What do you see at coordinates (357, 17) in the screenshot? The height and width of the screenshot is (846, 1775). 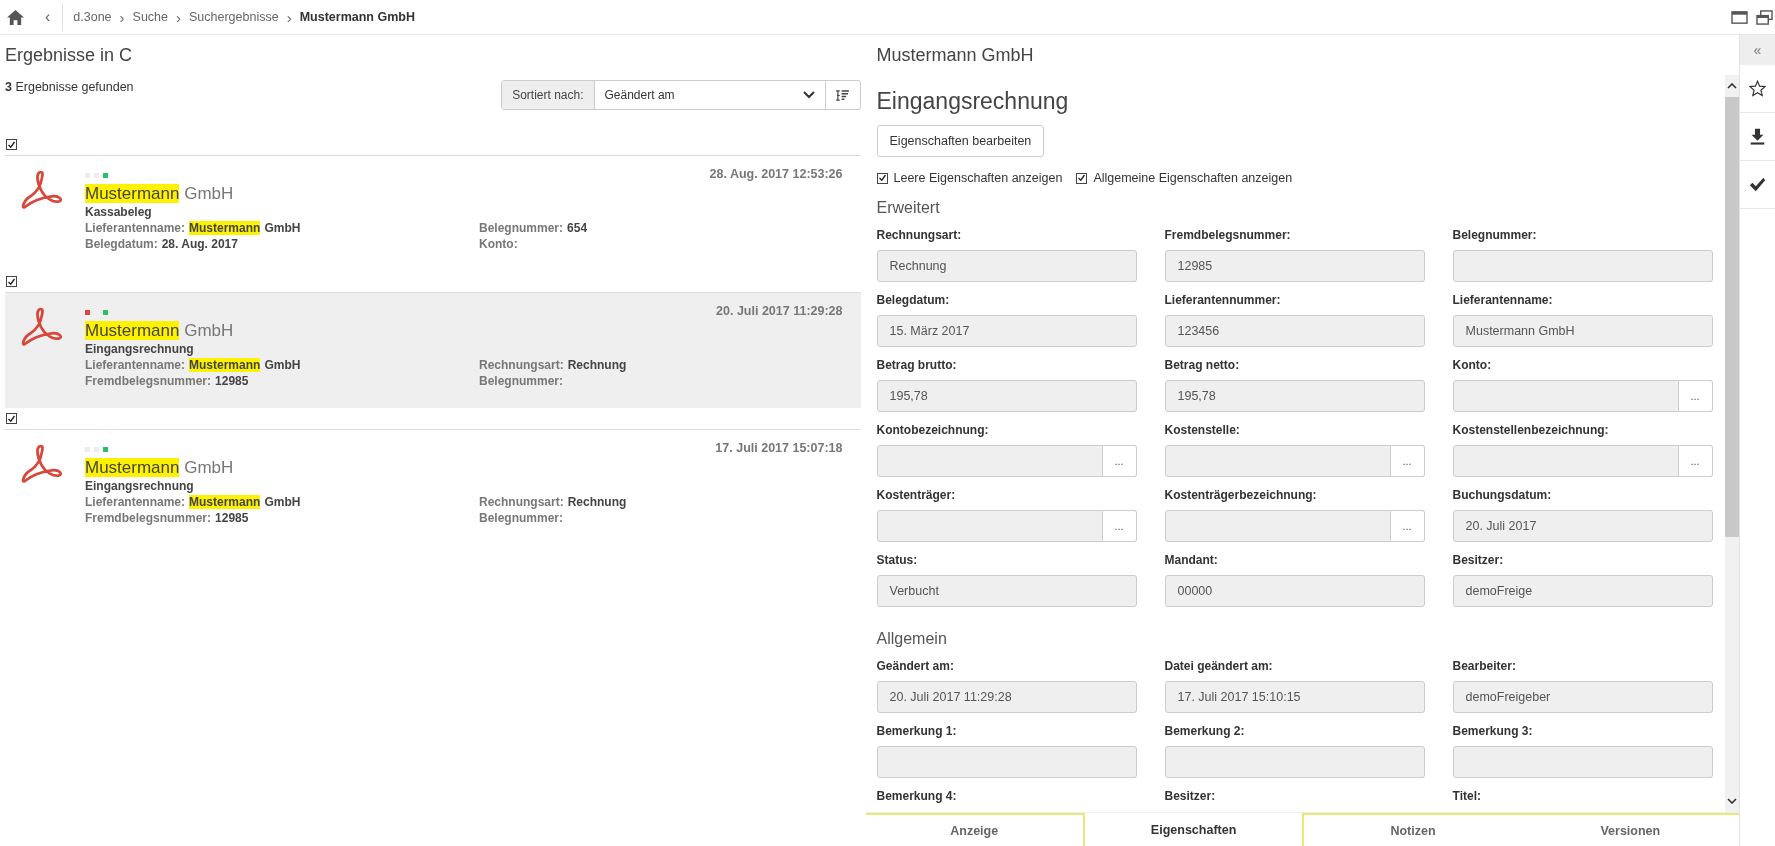 I see `breadcrumb-link: Mustermann GmbH` at bounding box center [357, 17].